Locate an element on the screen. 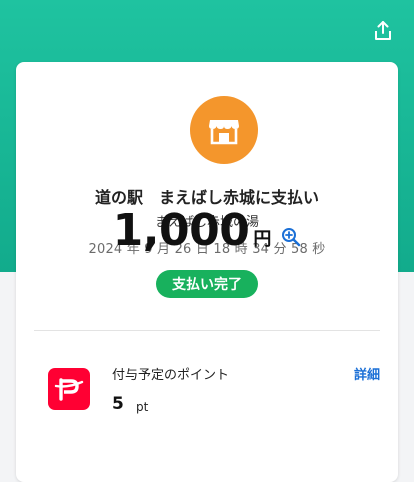 The height and width of the screenshot is (482, 414). status-badge: 支払い完了 is located at coordinates (207, 284).